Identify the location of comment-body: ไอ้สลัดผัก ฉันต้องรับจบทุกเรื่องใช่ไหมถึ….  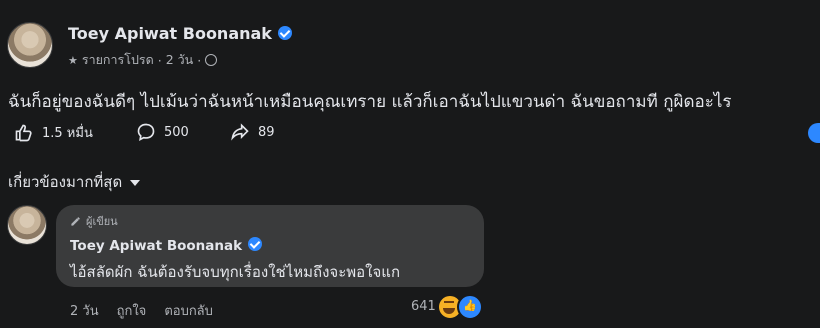
(235, 272).